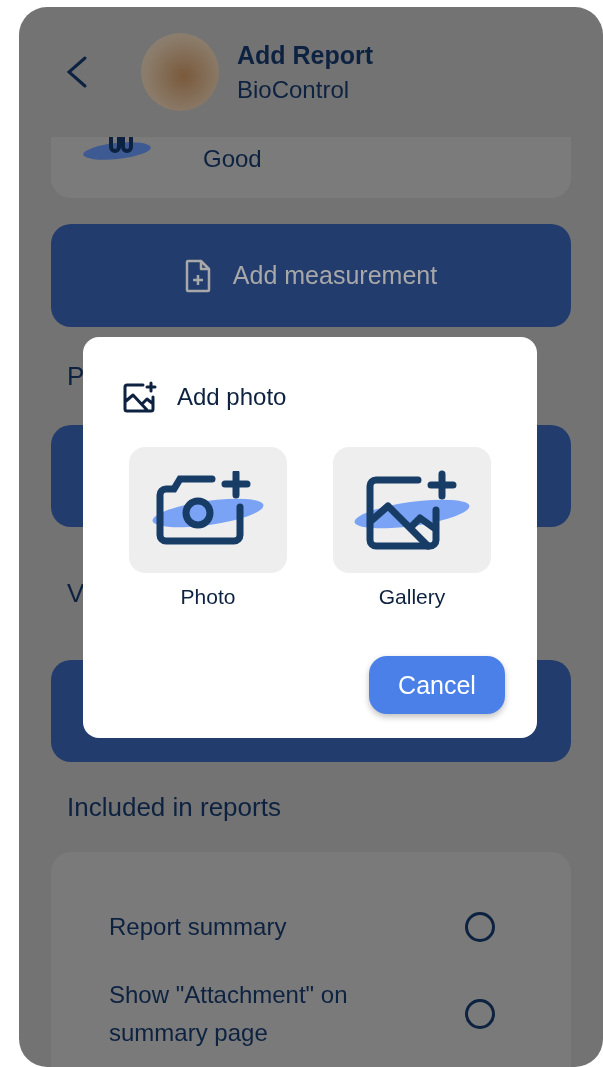 This screenshot has height=1067, width=603. Describe the element at coordinates (232, 159) in the screenshot. I see `status-text: Good` at that location.